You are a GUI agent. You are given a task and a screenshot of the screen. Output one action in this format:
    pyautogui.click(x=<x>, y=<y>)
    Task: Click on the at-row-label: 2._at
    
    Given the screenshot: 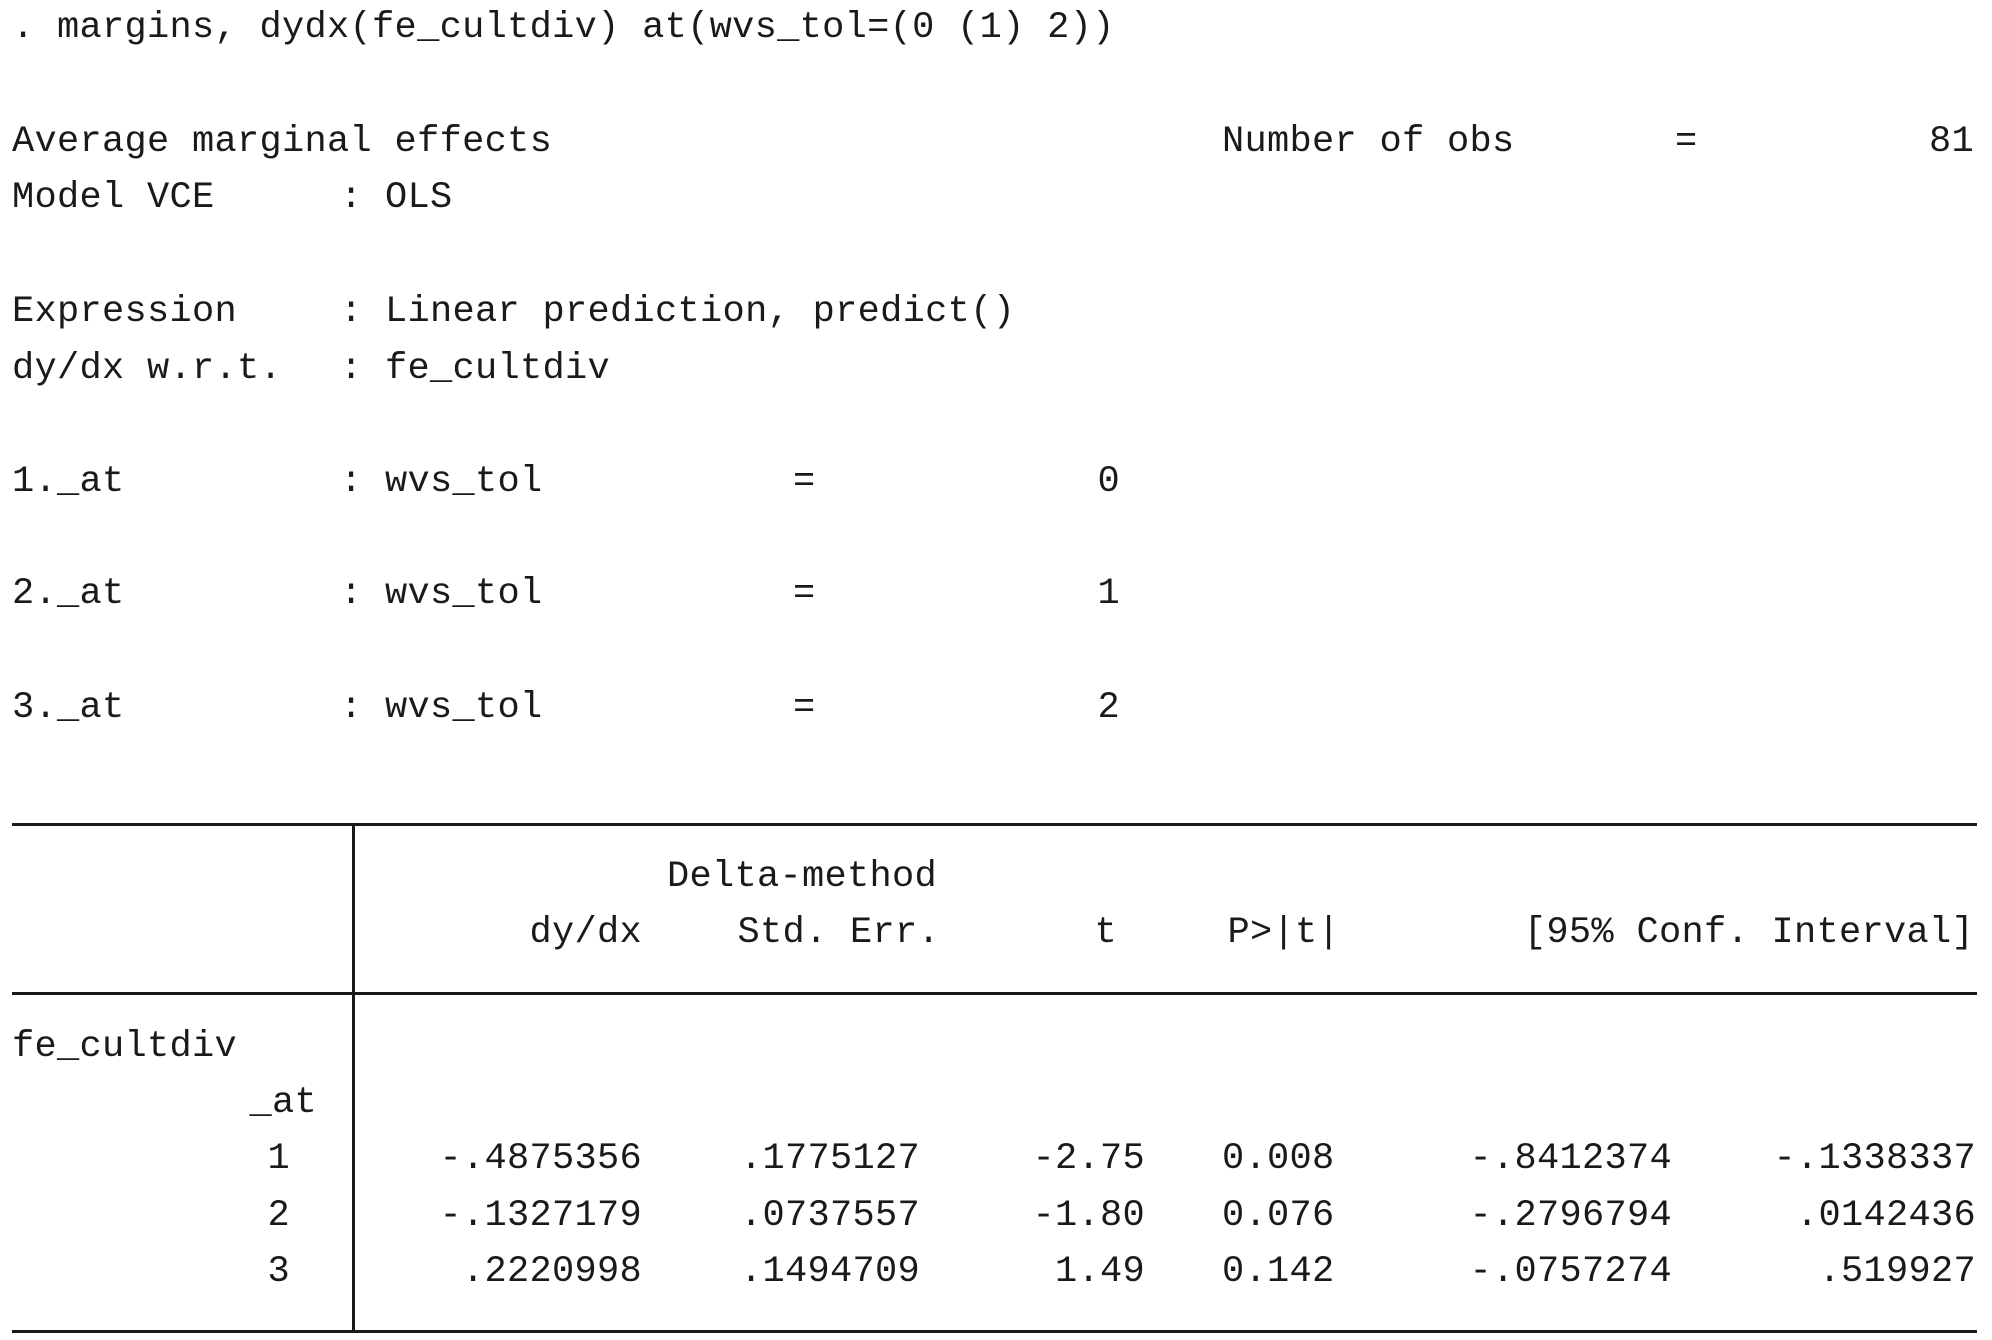 What is the action you would take?
    pyautogui.click(x=68, y=594)
    